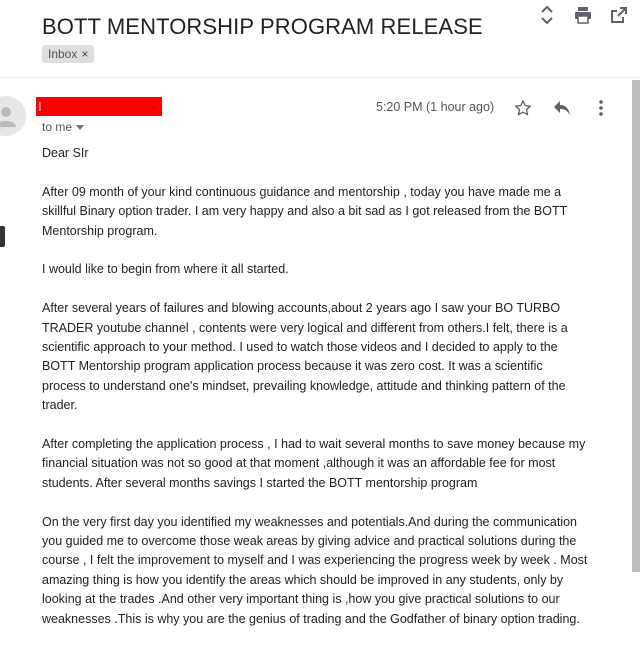 Image resolution: width=640 pixels, height=648 pixels. I want to click on recipient-details: to me, so click(63, 127).